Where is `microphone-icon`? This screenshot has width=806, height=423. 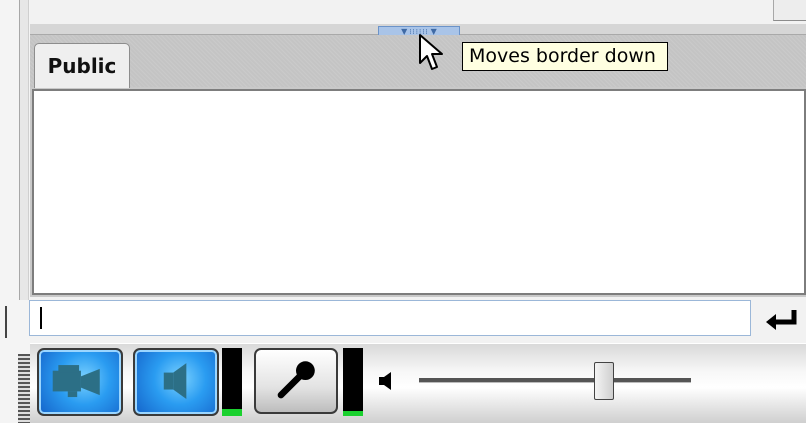 microphone-icon is located at coordinates (296, 380).